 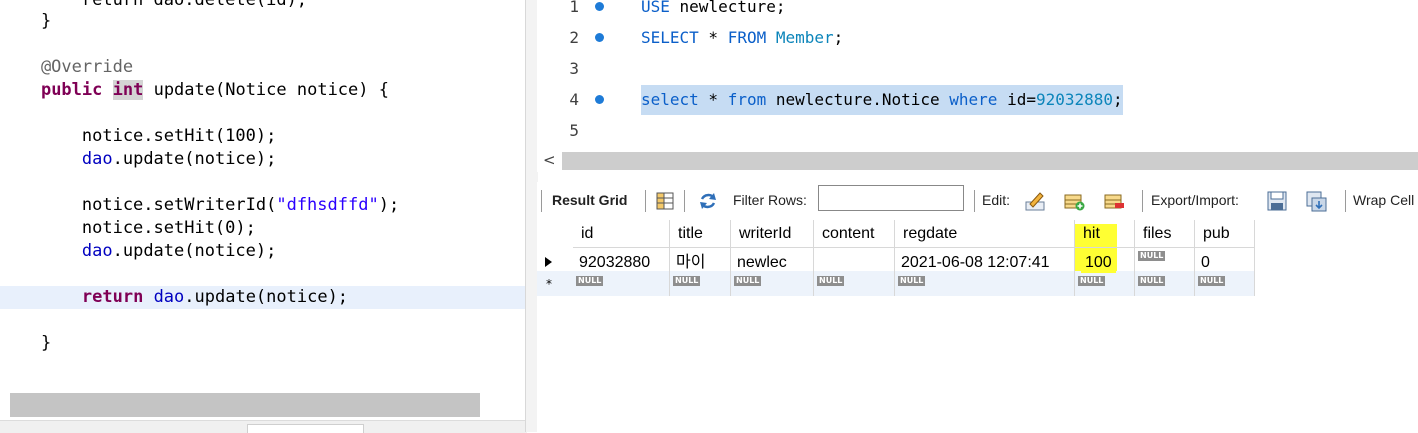 I want to click on sql-line: 3, so click(x=977, y=69).